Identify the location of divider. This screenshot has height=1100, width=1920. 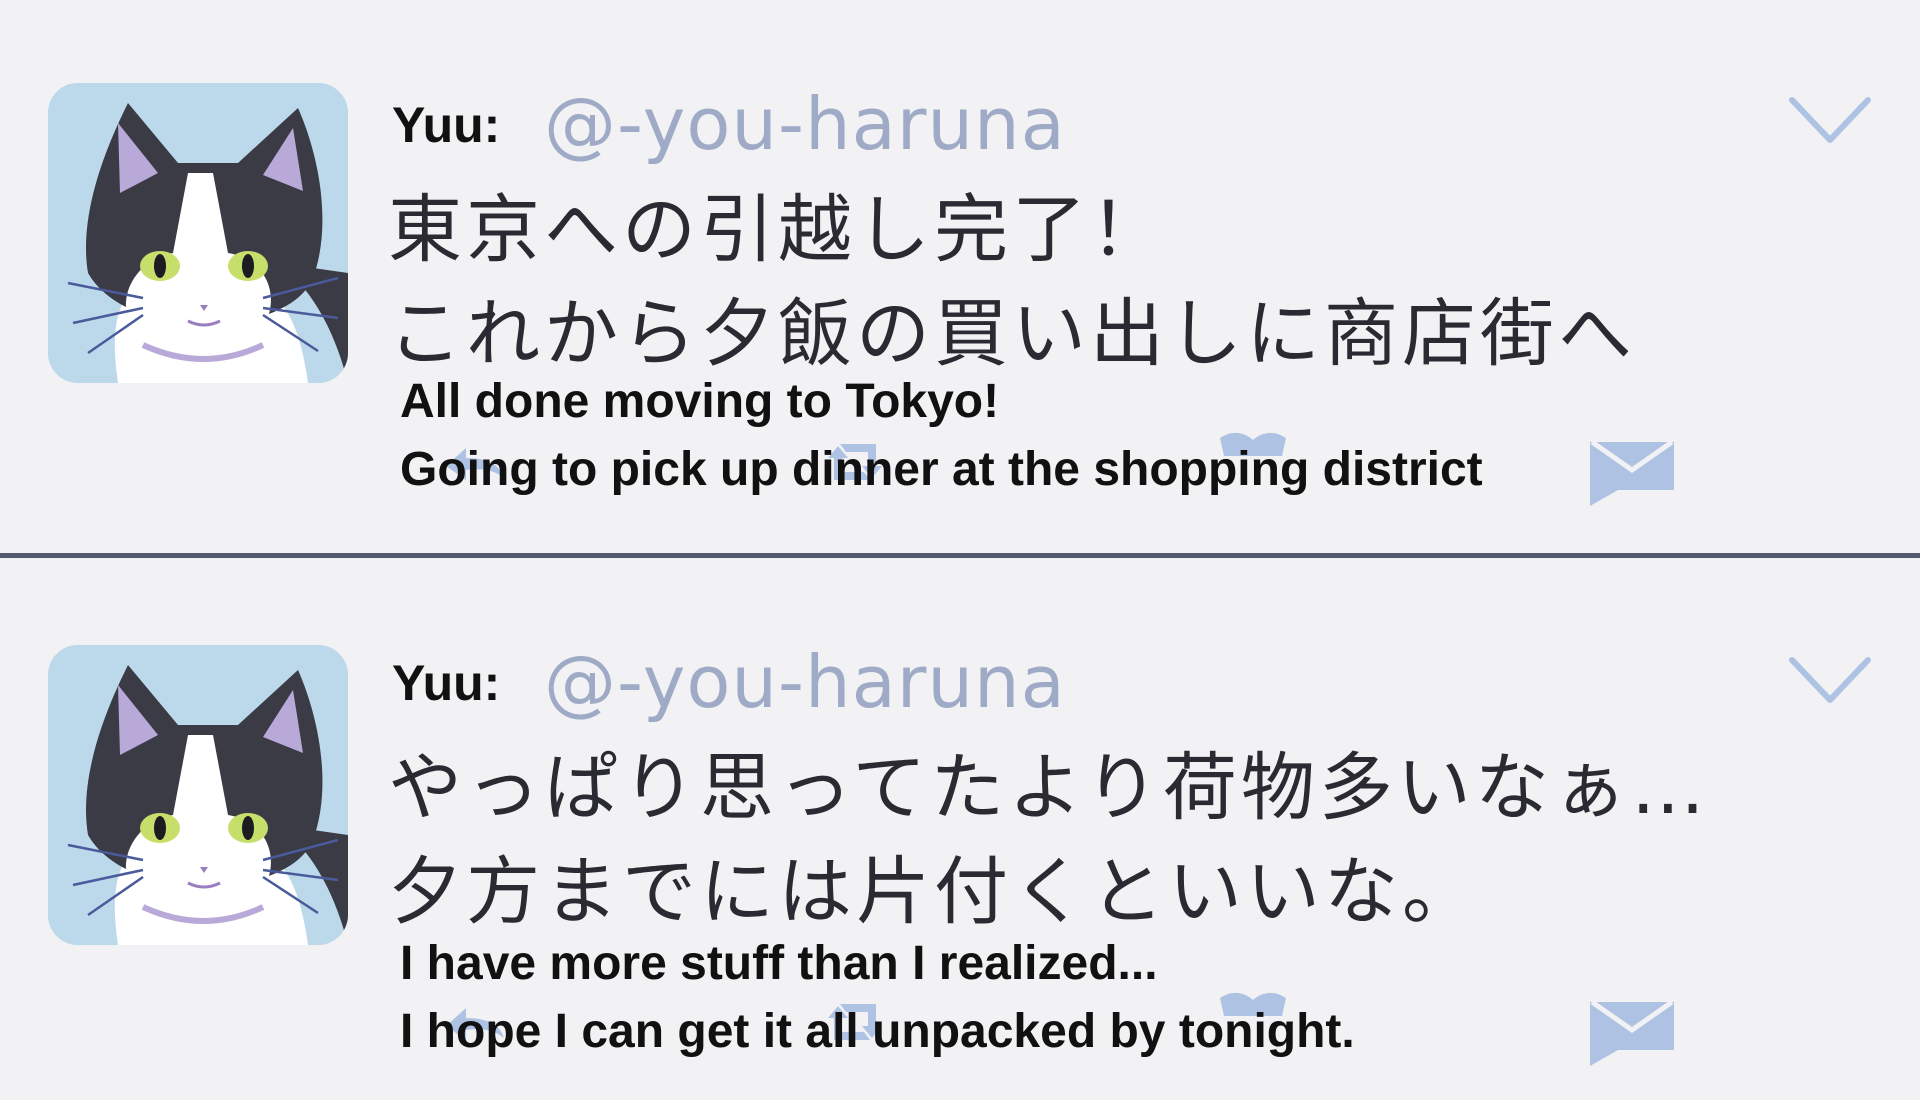
(960, 555).